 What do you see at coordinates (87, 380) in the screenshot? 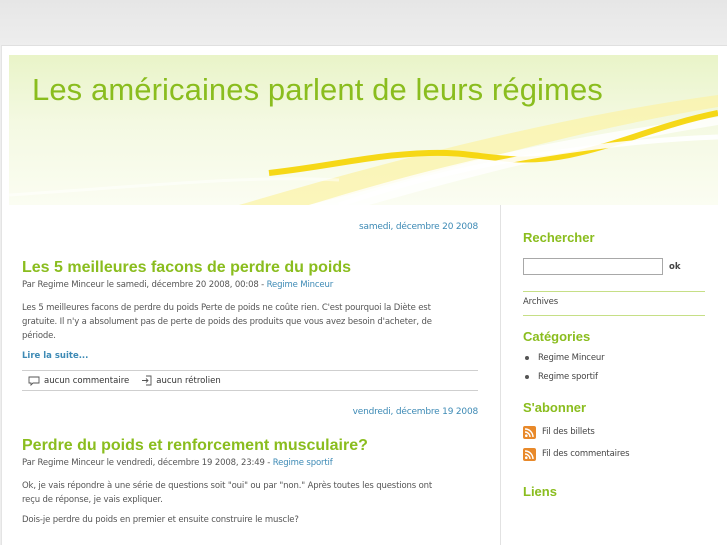
I see `comments-label: aucun commentaire` at bounding box center [87, 380].